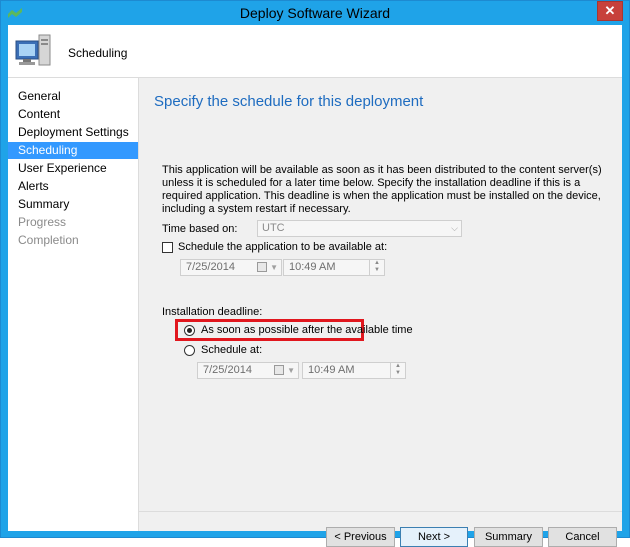 The image size is (630, 547). What do you see at coordinates (73, 186) in the screenshot?
I see `nav-item-alerts: Alerts` at bounding box center [73, 186].